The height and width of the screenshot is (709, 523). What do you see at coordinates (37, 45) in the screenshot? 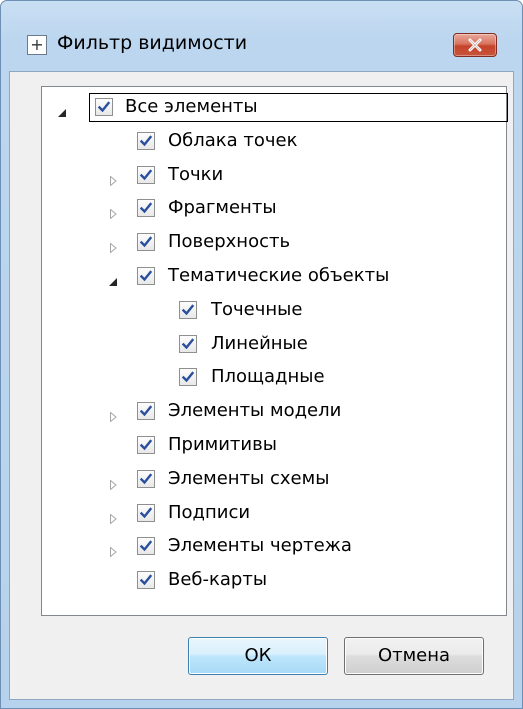
I see `plus-box-icon: +` at bounding box center [37, 45].